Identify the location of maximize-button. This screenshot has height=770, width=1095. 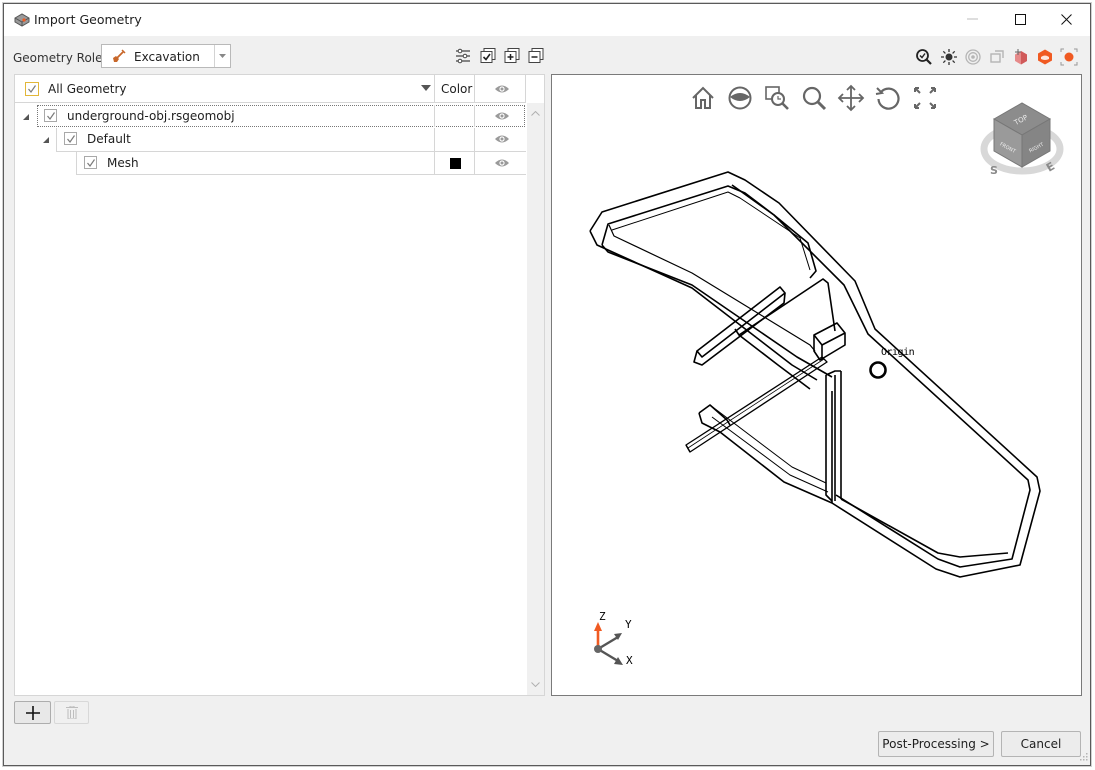
(1020, 19).